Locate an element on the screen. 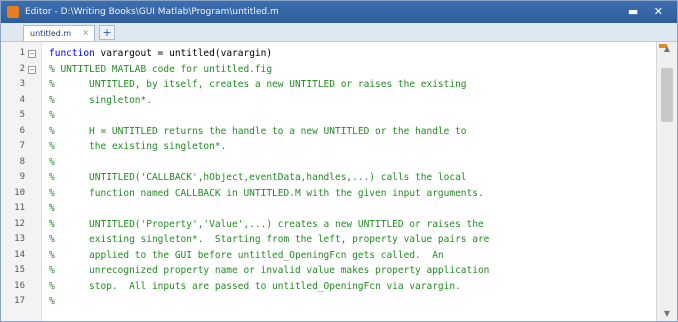 This screenshot has height=322, width=678. code-line: % UNTITLED MATLAB code for untitled.fig is located at coordinates (353, 70).